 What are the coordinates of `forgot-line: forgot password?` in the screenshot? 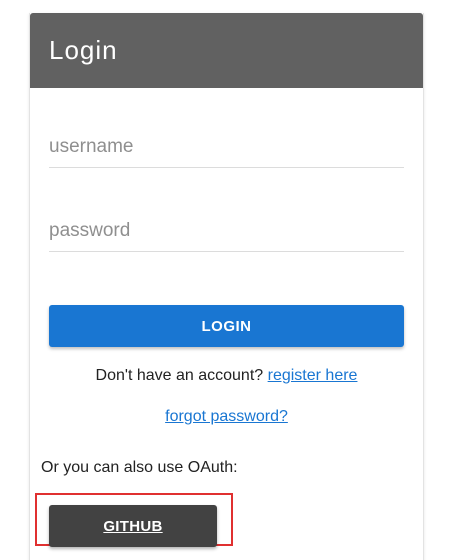 It's located at (226, 417).